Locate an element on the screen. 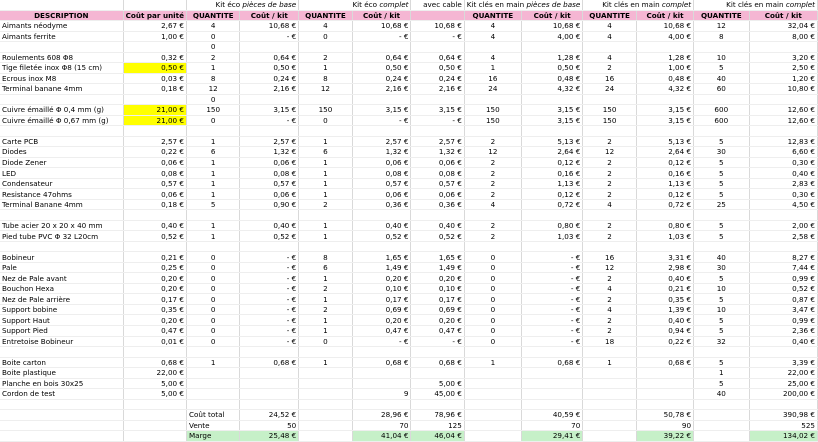 The width and height of the screenshot is (818, 442). row-description-cell: Support Pied is located at coordinates (62, 331).